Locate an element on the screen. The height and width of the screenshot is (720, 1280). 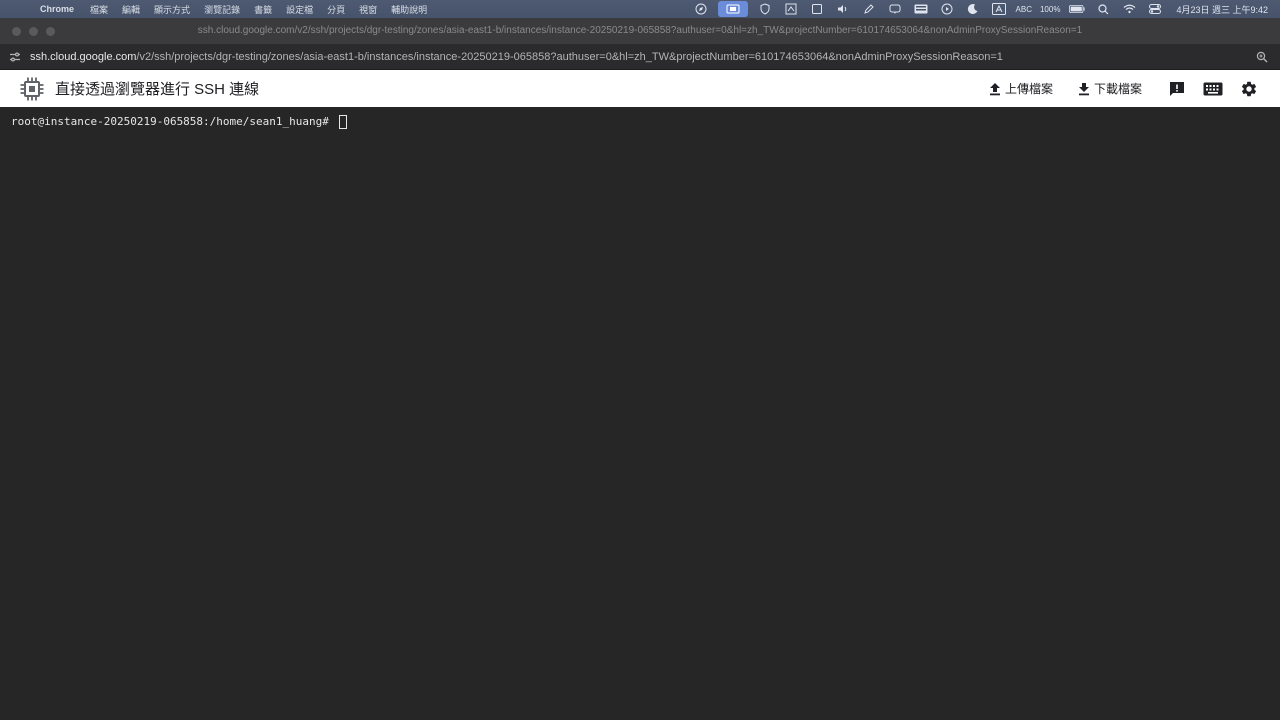
menu-history: 瀏覽記錄 is located at coordinates (222, 9).